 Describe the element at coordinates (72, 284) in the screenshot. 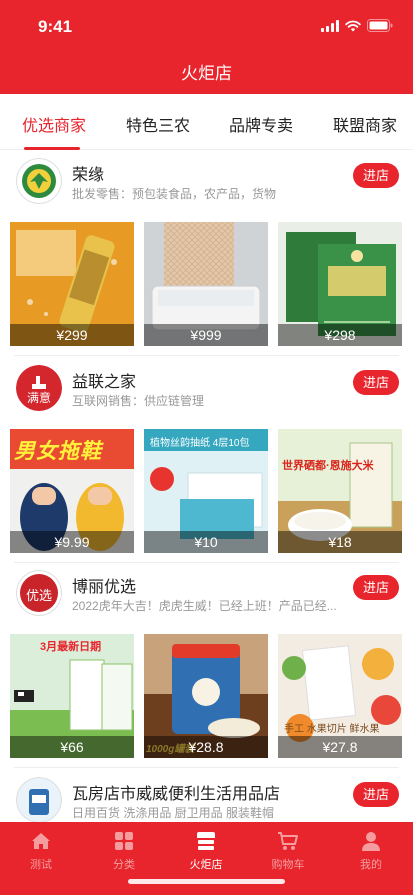

I see `product-tile: ¥299` at that location.